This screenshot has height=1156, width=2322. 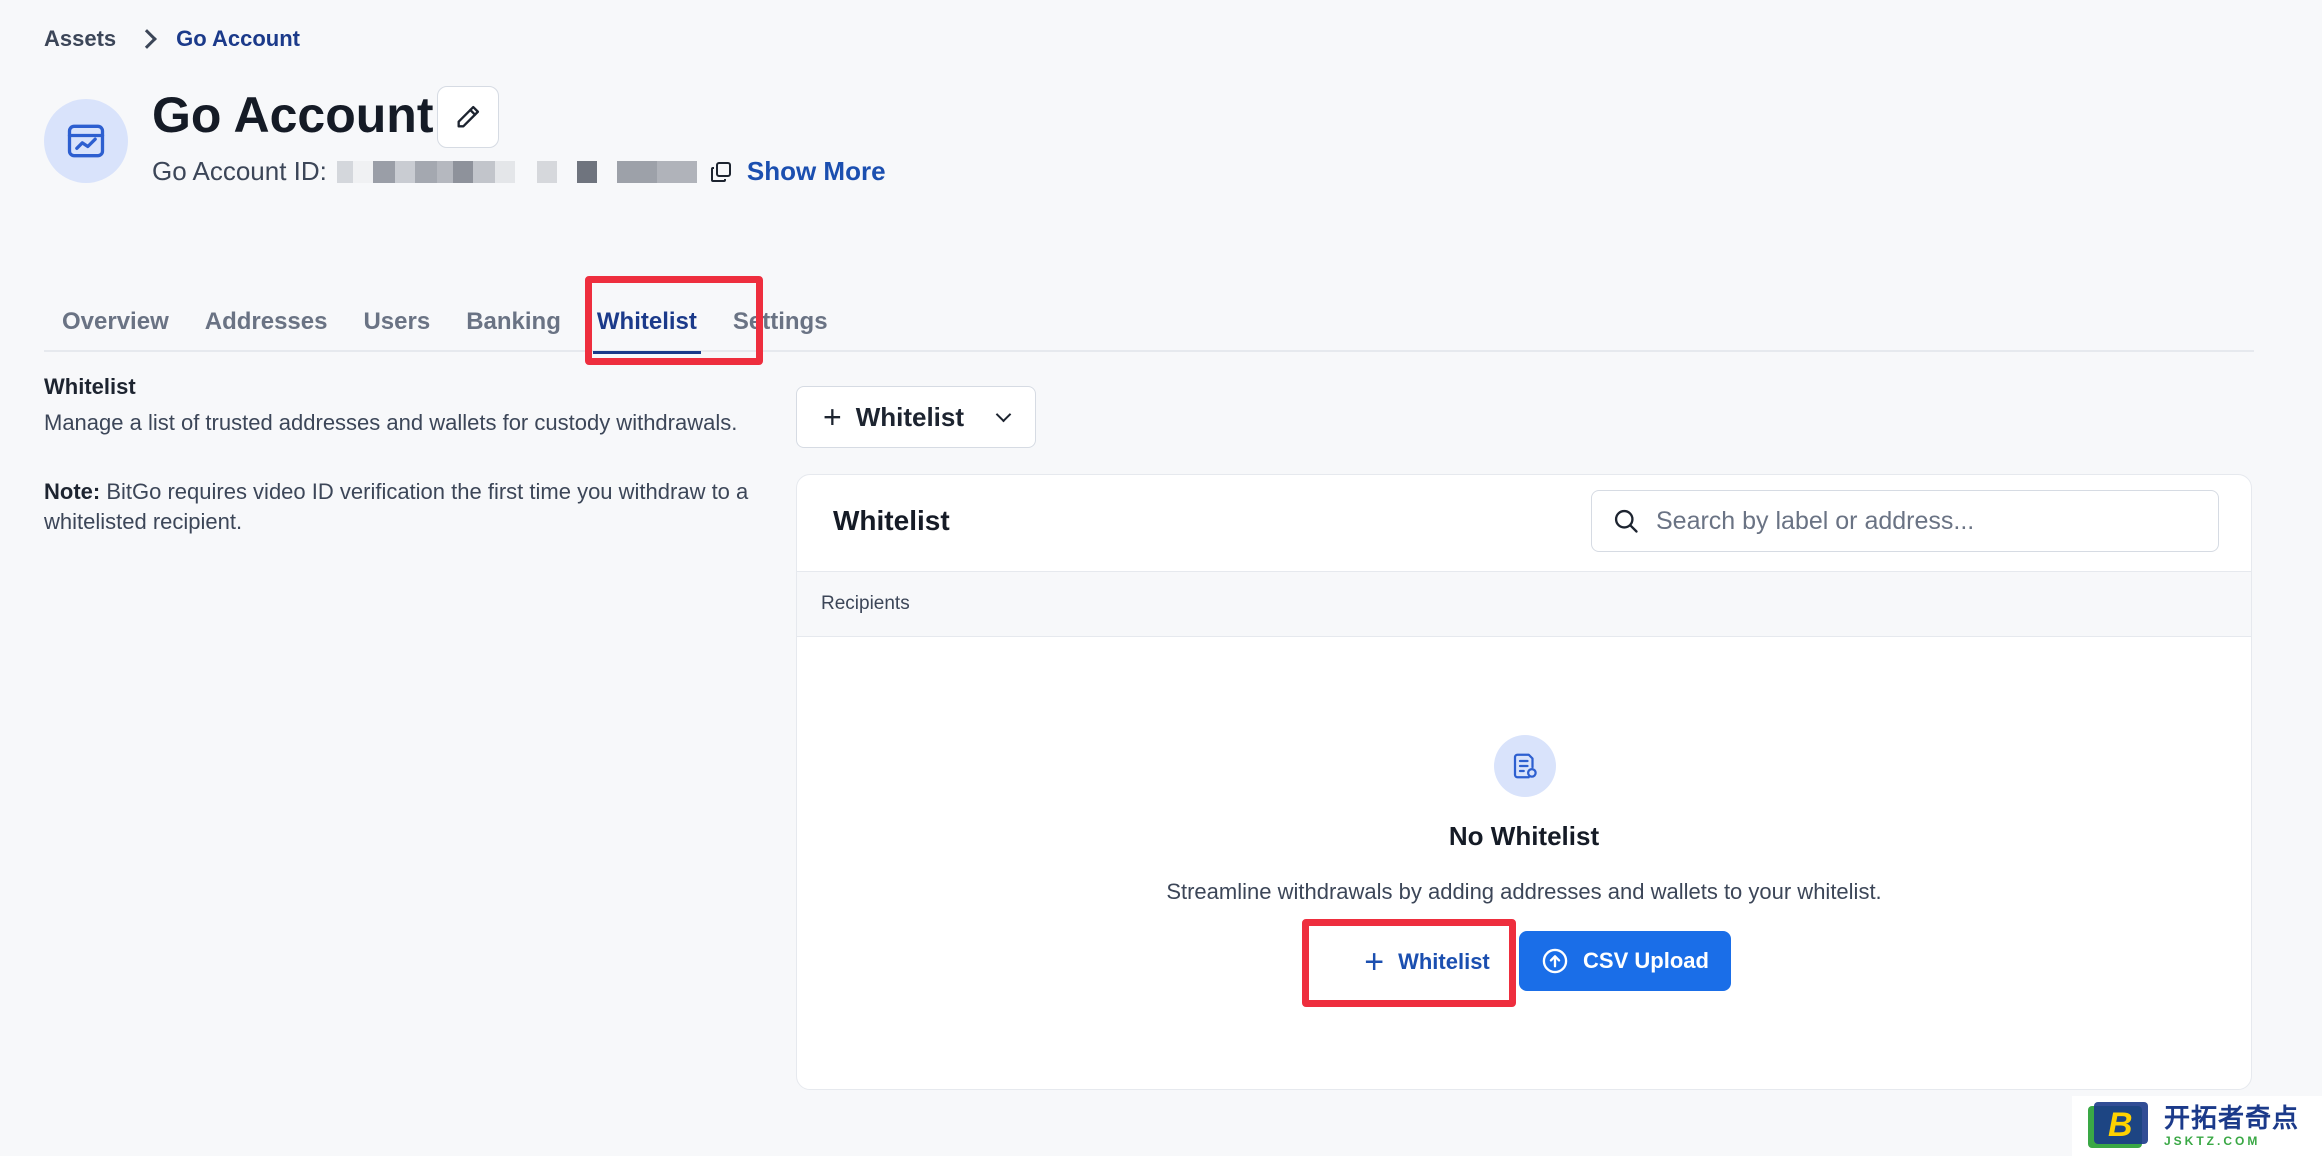 I want to click on empty-state-icon, so click(x=1525, y=766).